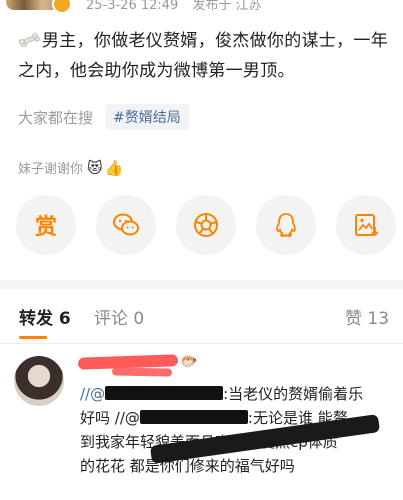 The image size is (403, 500). Describe the element at coordinates (114, 167) in the screenshot. I see `thumbs-up-icon: 👍` at that location.